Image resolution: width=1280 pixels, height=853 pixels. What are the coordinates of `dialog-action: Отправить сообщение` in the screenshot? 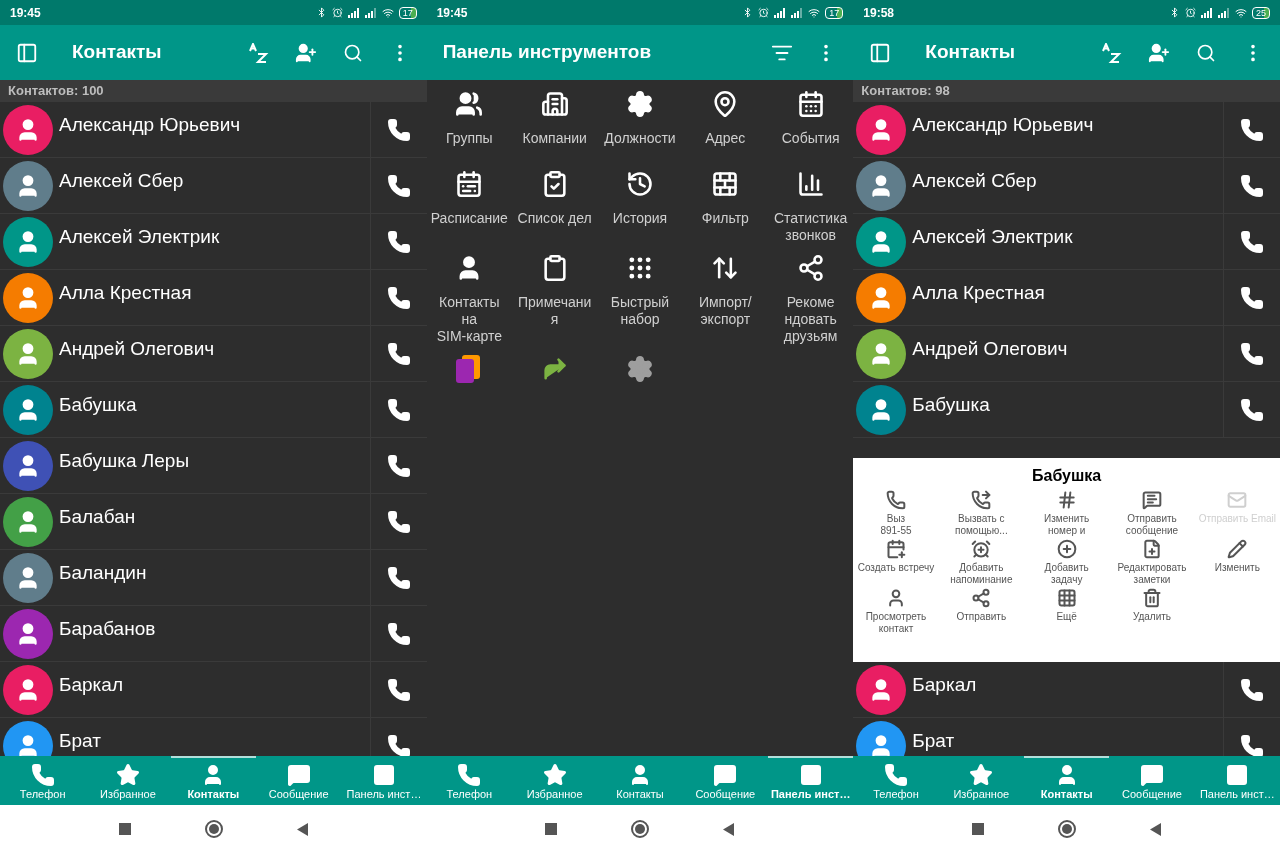 It's located at (1152, 513).